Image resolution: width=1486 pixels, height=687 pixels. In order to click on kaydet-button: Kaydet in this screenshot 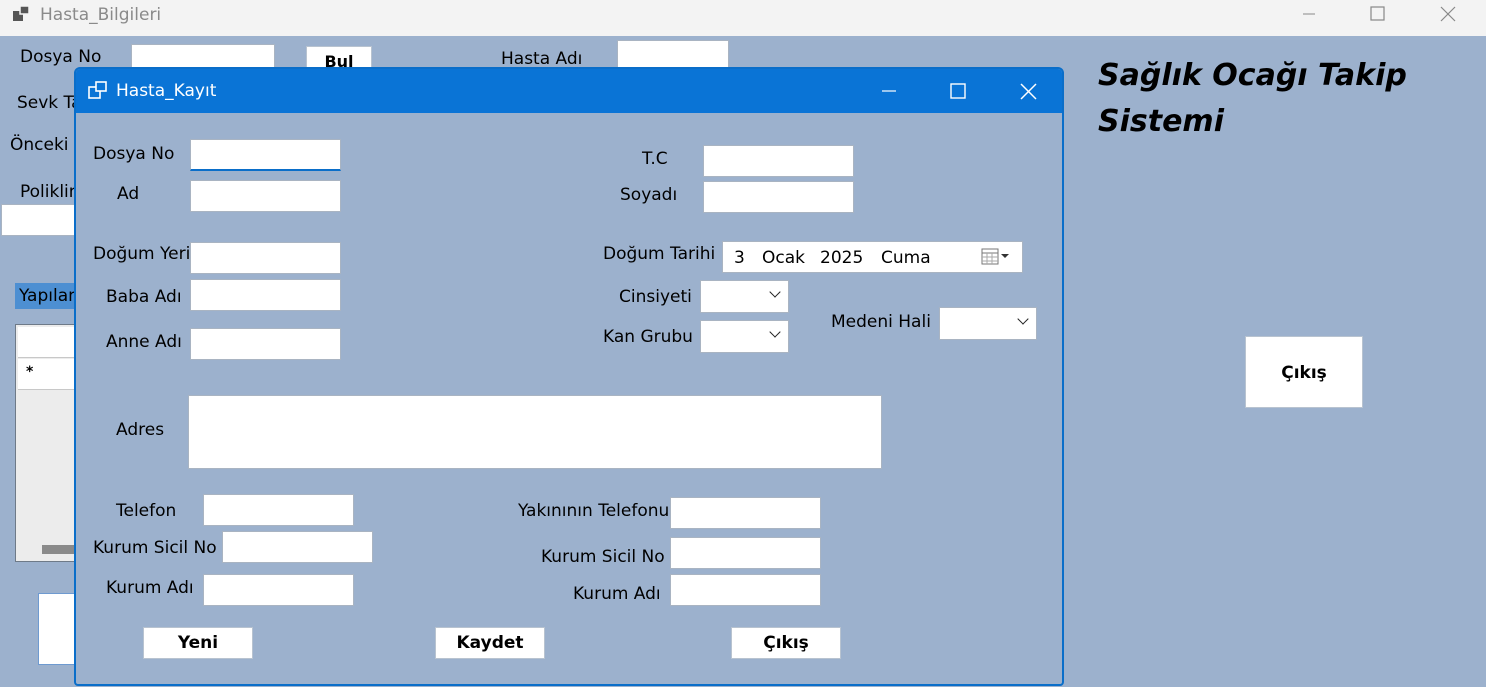, I will do `click(490, 643)`.